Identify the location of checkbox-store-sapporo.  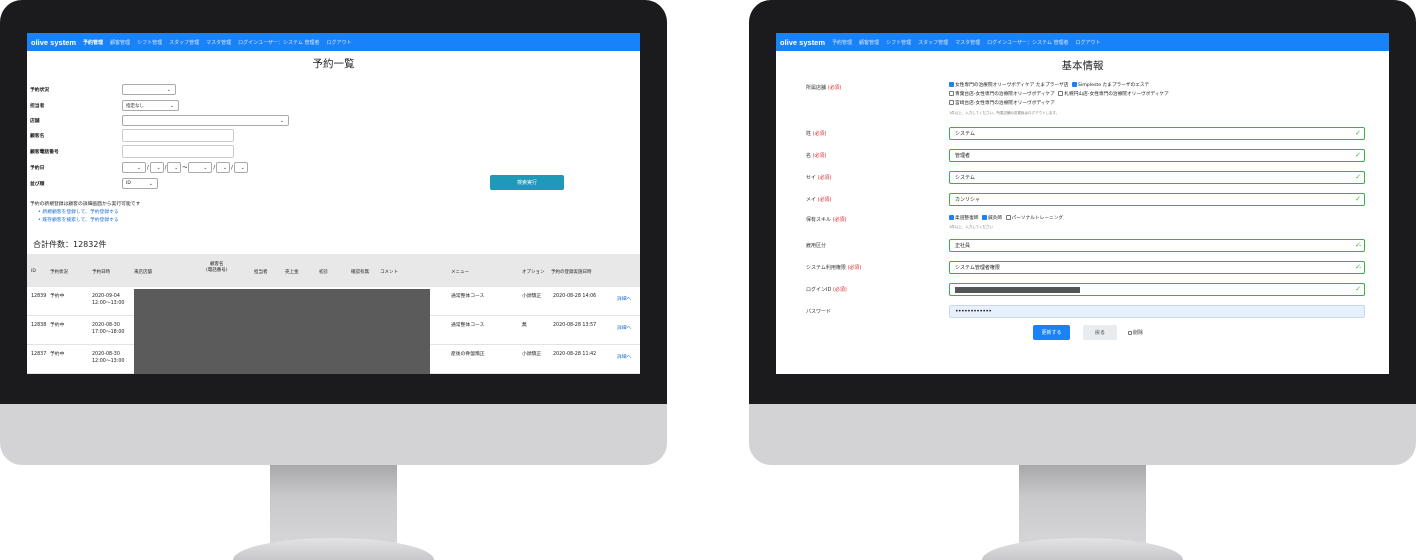
(1061, 93).